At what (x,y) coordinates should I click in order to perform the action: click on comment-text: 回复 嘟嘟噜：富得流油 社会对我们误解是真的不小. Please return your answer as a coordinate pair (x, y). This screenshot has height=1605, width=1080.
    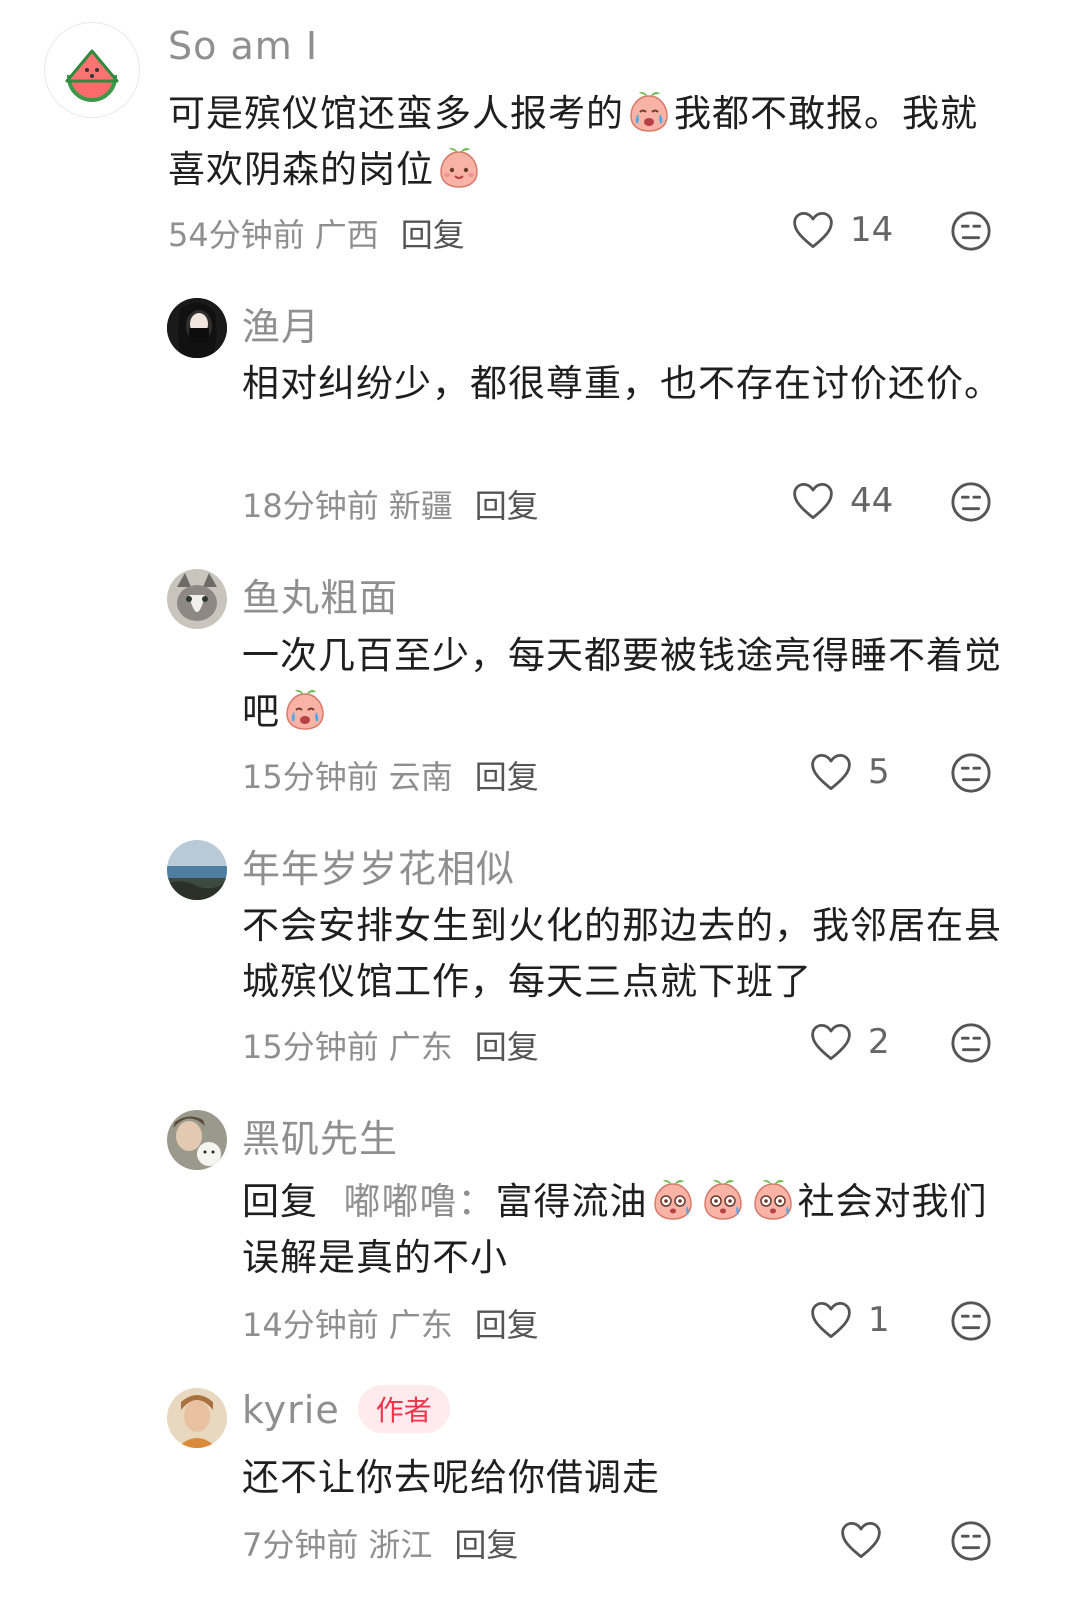
    Looking at the image, I should click on (622, 1230).